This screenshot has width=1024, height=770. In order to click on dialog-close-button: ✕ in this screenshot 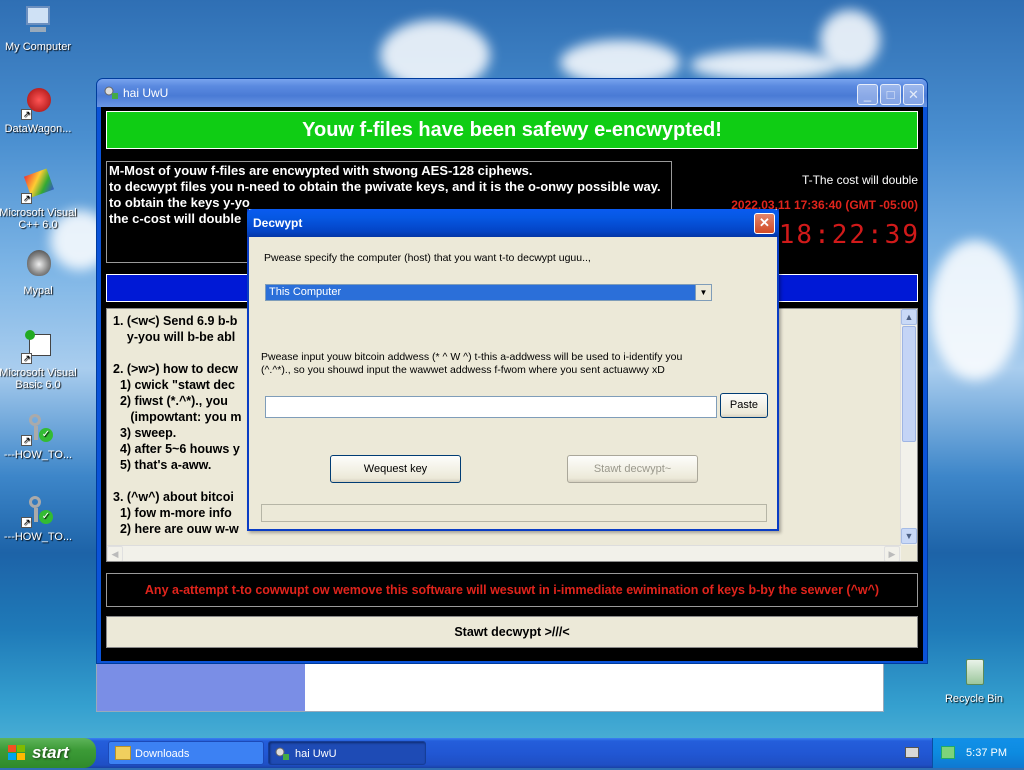, I will do `click(764, 223)`.